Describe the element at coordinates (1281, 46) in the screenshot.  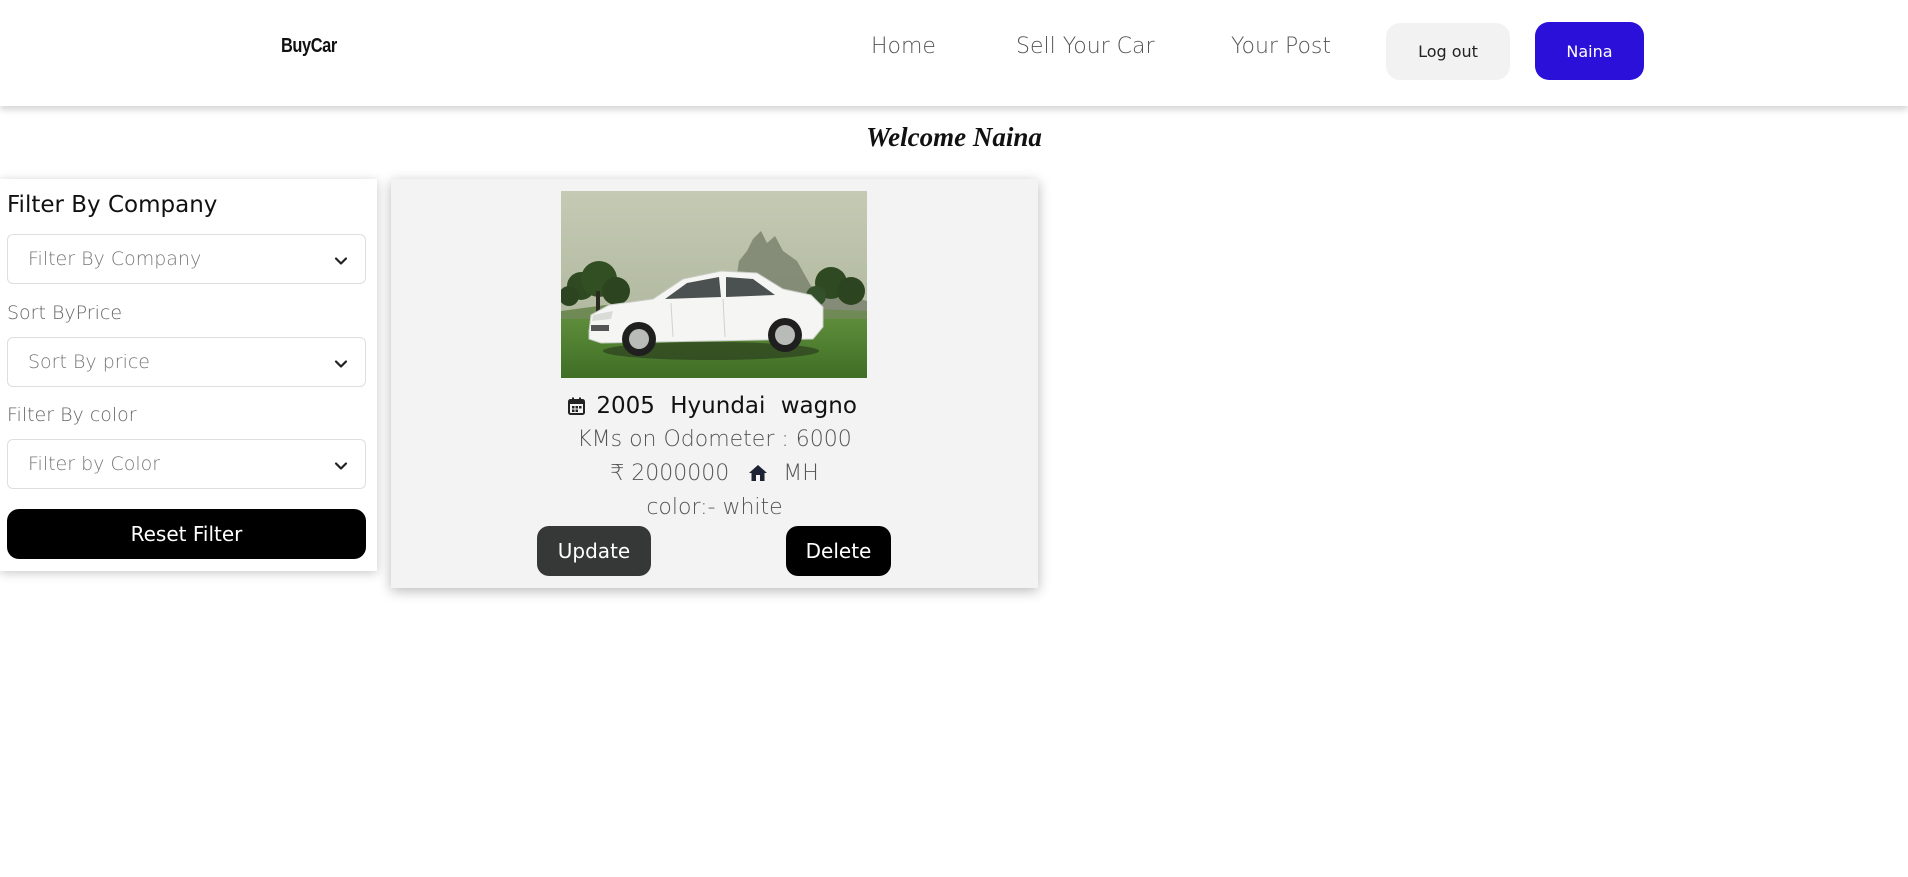
I see `nav-link-your-post: Your Post` at that location.